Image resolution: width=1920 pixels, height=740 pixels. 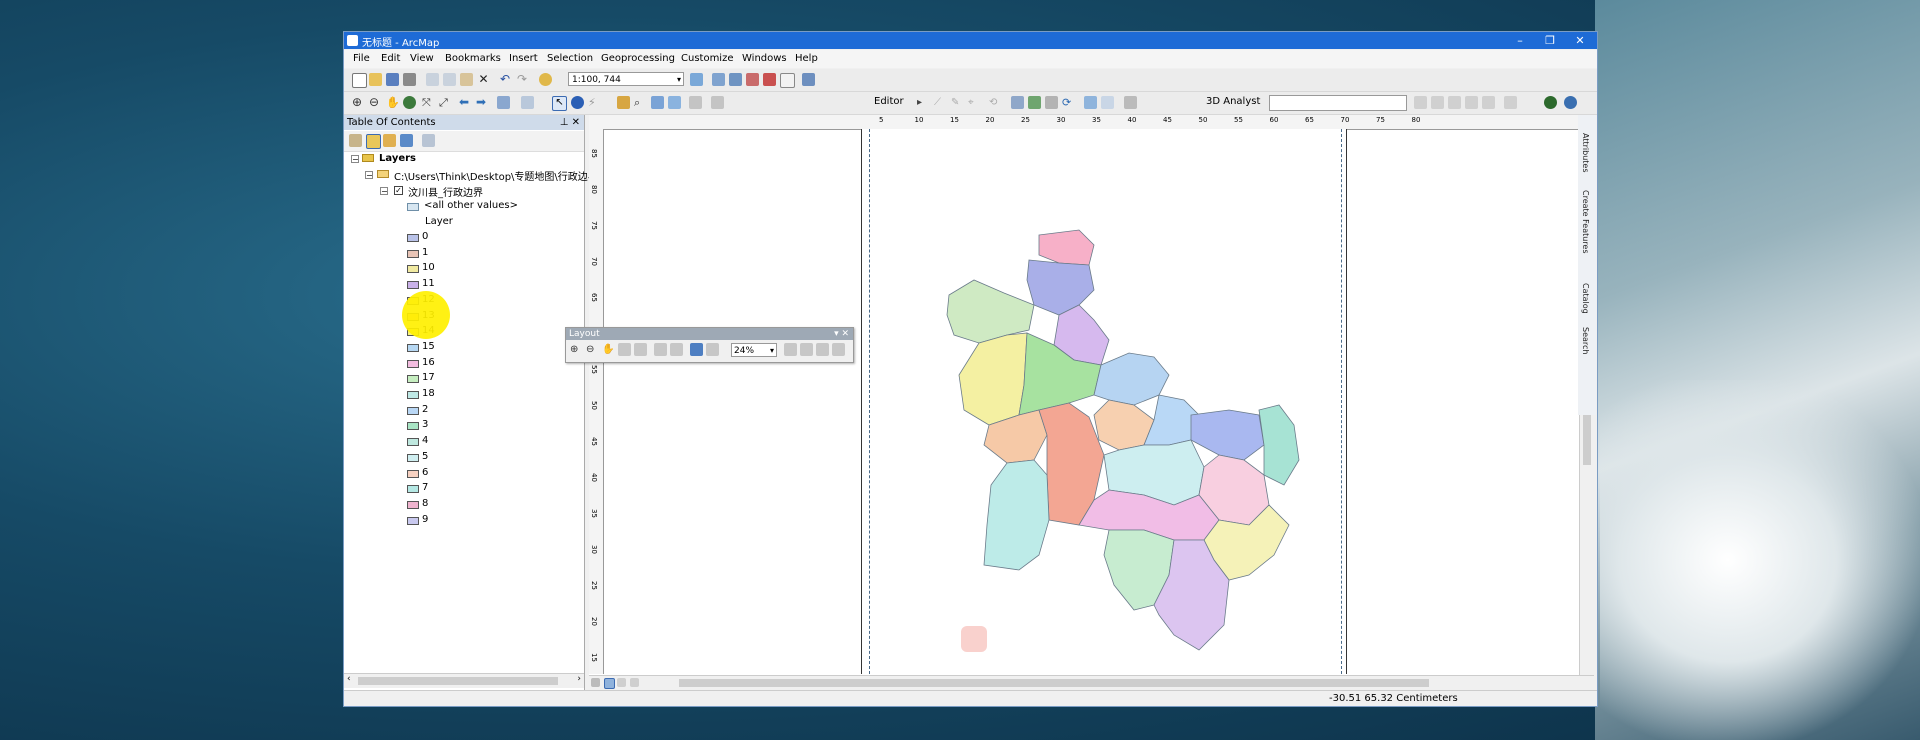 What do you see at coordinates (1068, 102) in the screenshot?
I see `attributes-tool-icon: ⟳` at bounding box center [1068, 102].